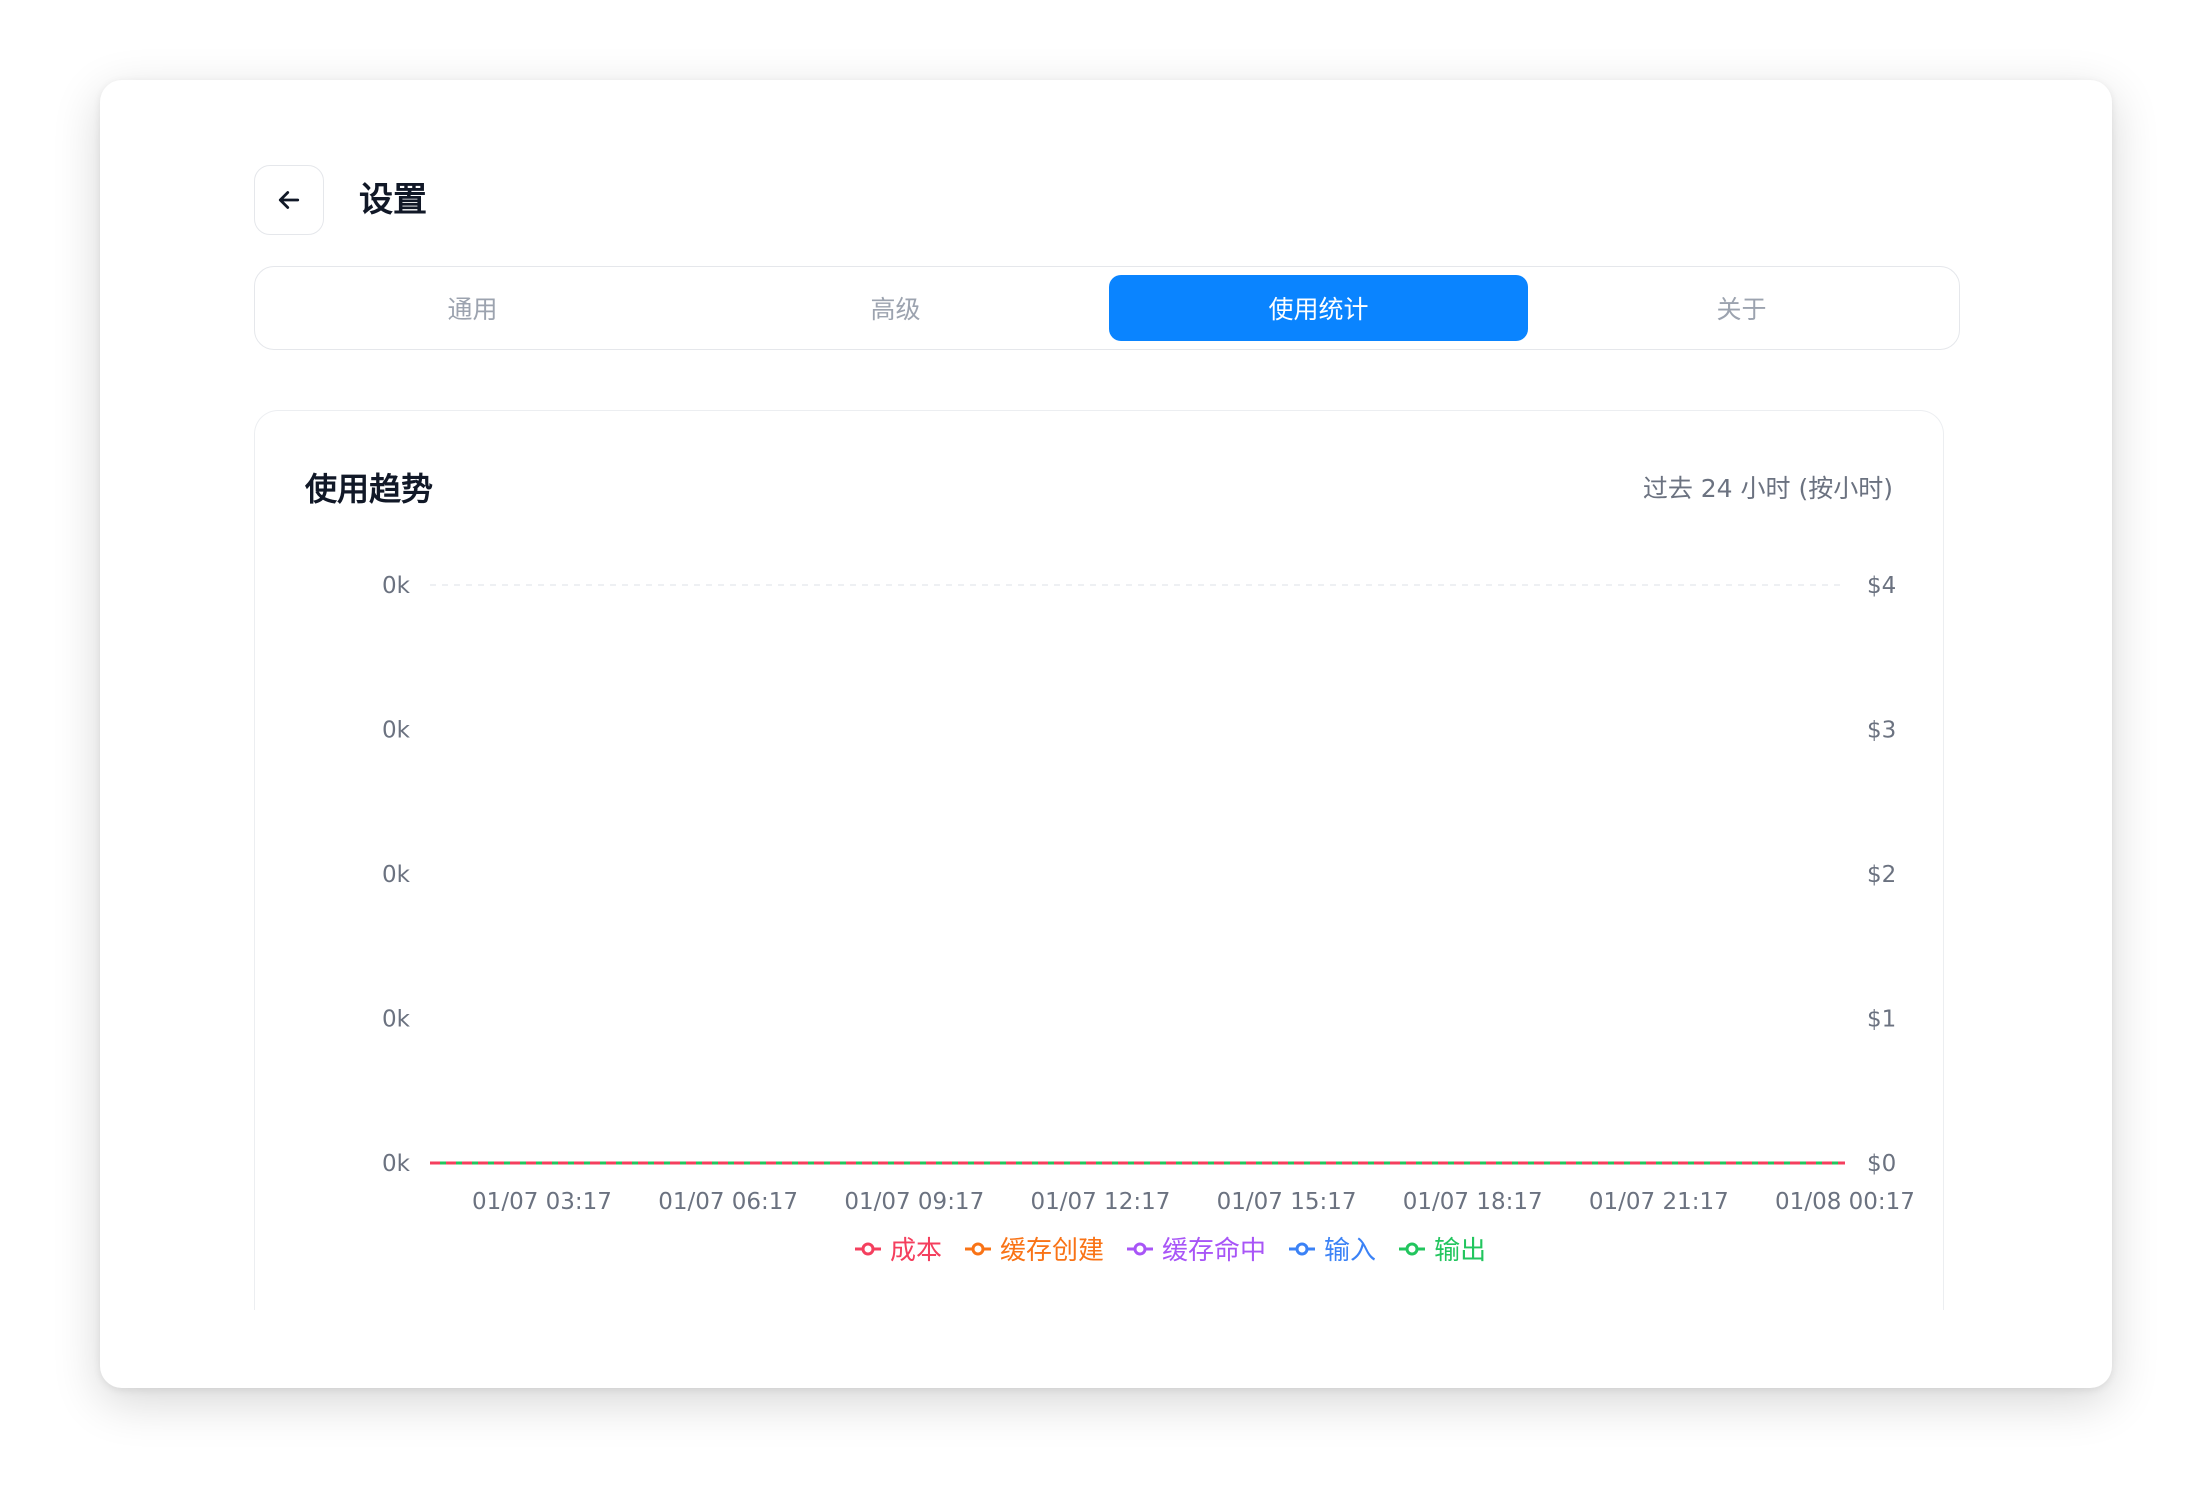 The image size is (2202, 1502). What do you see at coordinates (1460, 1251) in the screenshot?
I see `legend-label: 输出` at bounding box center [1460, 1251].